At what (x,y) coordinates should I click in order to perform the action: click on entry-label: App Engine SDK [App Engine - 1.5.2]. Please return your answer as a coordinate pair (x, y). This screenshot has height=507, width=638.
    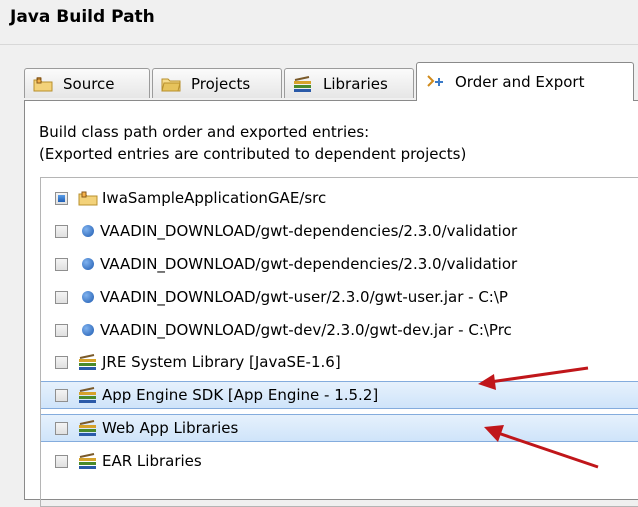
    Looking at the image, I should click on (240, 395).